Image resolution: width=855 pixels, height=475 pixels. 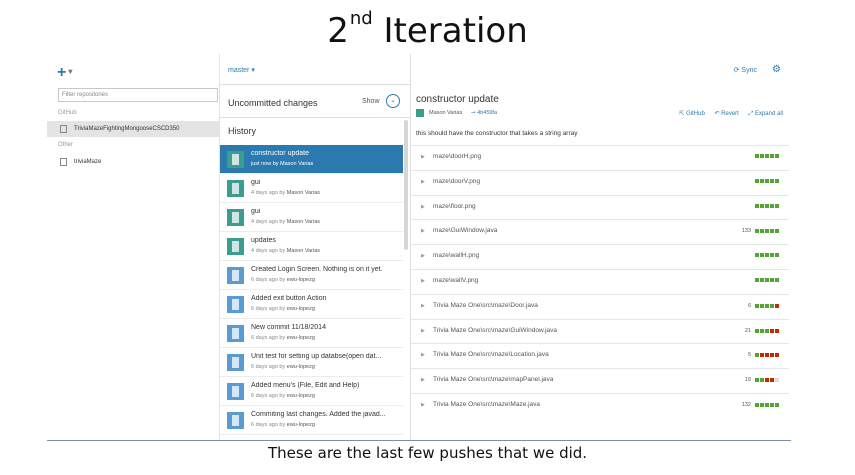 I want to click on repository-name: triviaMaze, so click(x=88, y=162).